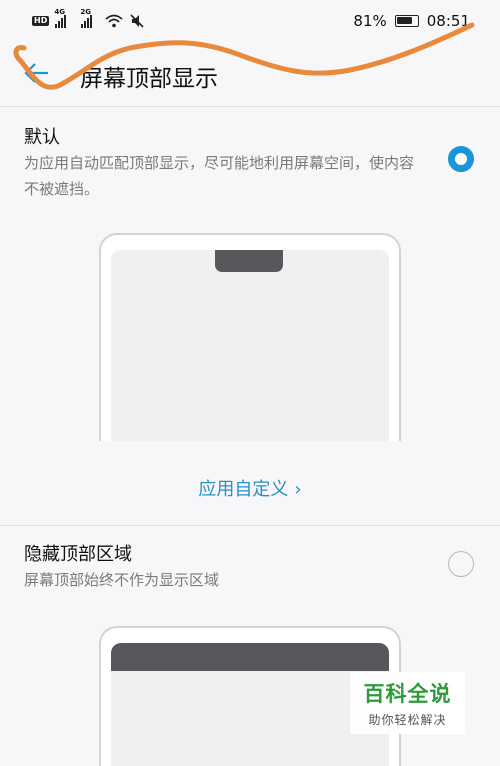 The height and width of the screenshot is (766, 500). Describe the element at coordinates (42, 137) in the screenshot. I see `option-title: 默认` at that location.